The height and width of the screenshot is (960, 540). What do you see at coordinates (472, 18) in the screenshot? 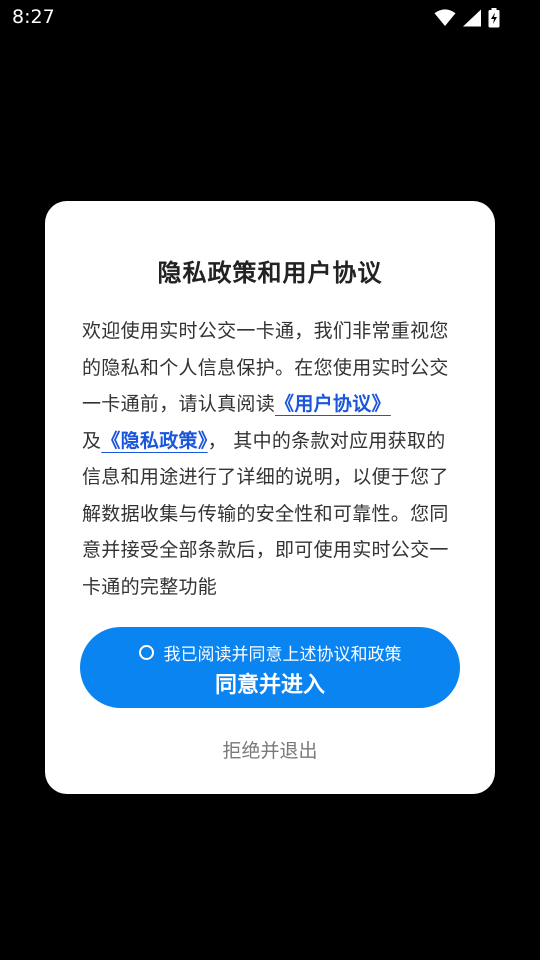
I see `cellular-signal-icon` at bounding box center [472, 18].